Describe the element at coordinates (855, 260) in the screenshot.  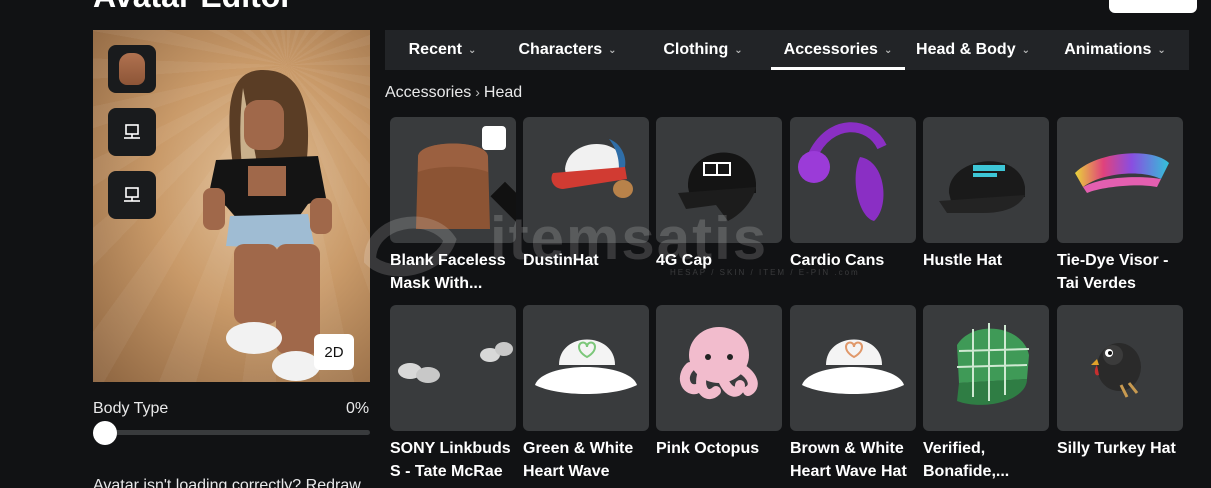
I see `item-name: Cardio Cans` at that location.